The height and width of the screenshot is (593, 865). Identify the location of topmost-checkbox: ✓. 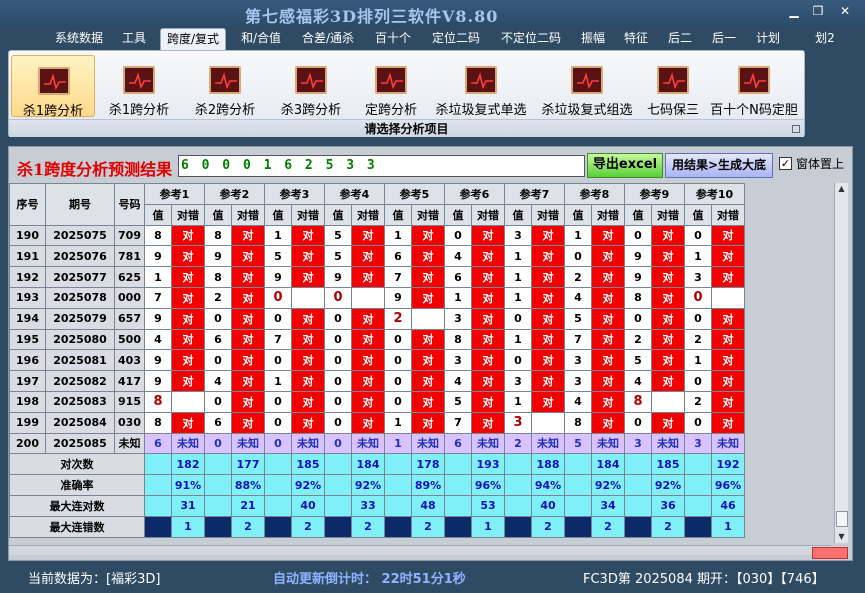
(785, 163).